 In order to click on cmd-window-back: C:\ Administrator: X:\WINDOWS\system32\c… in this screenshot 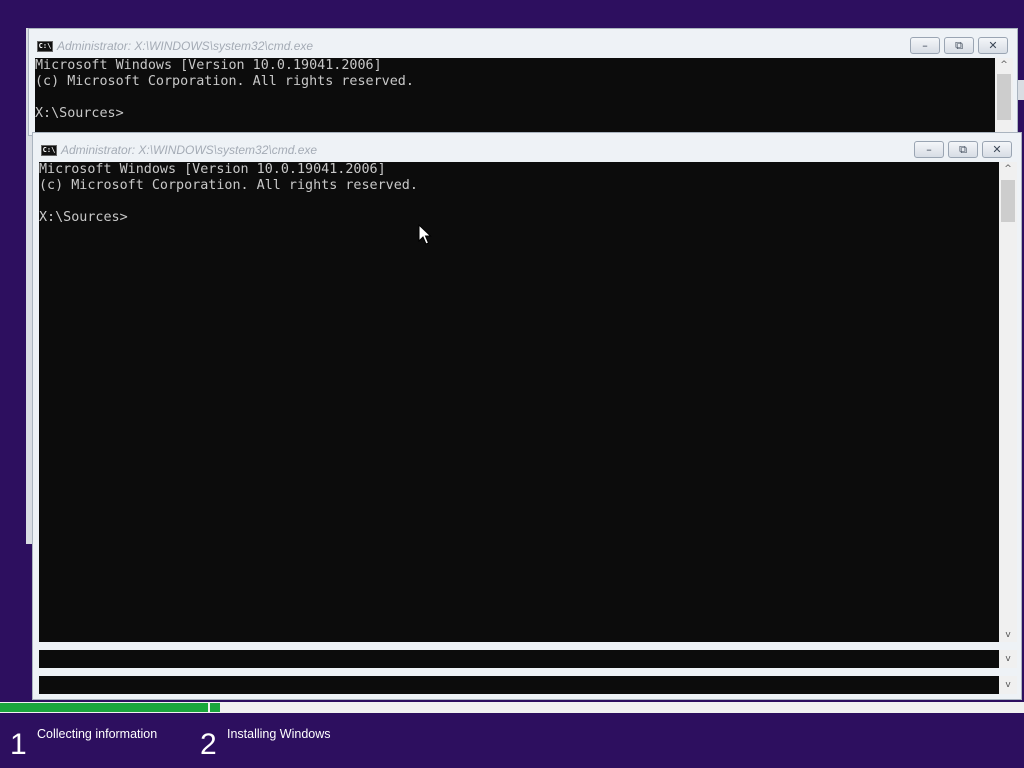, I will do `click(523, 82)`.